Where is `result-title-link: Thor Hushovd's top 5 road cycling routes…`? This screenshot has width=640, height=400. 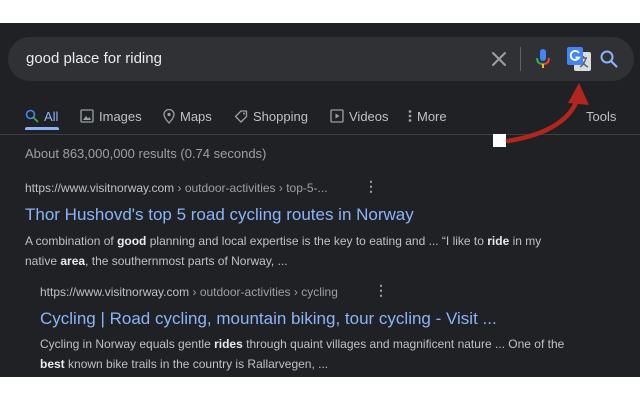 result-title-link: Thor Hushovd's top 5 road cycling routes… is located at coordinates (219, 215).